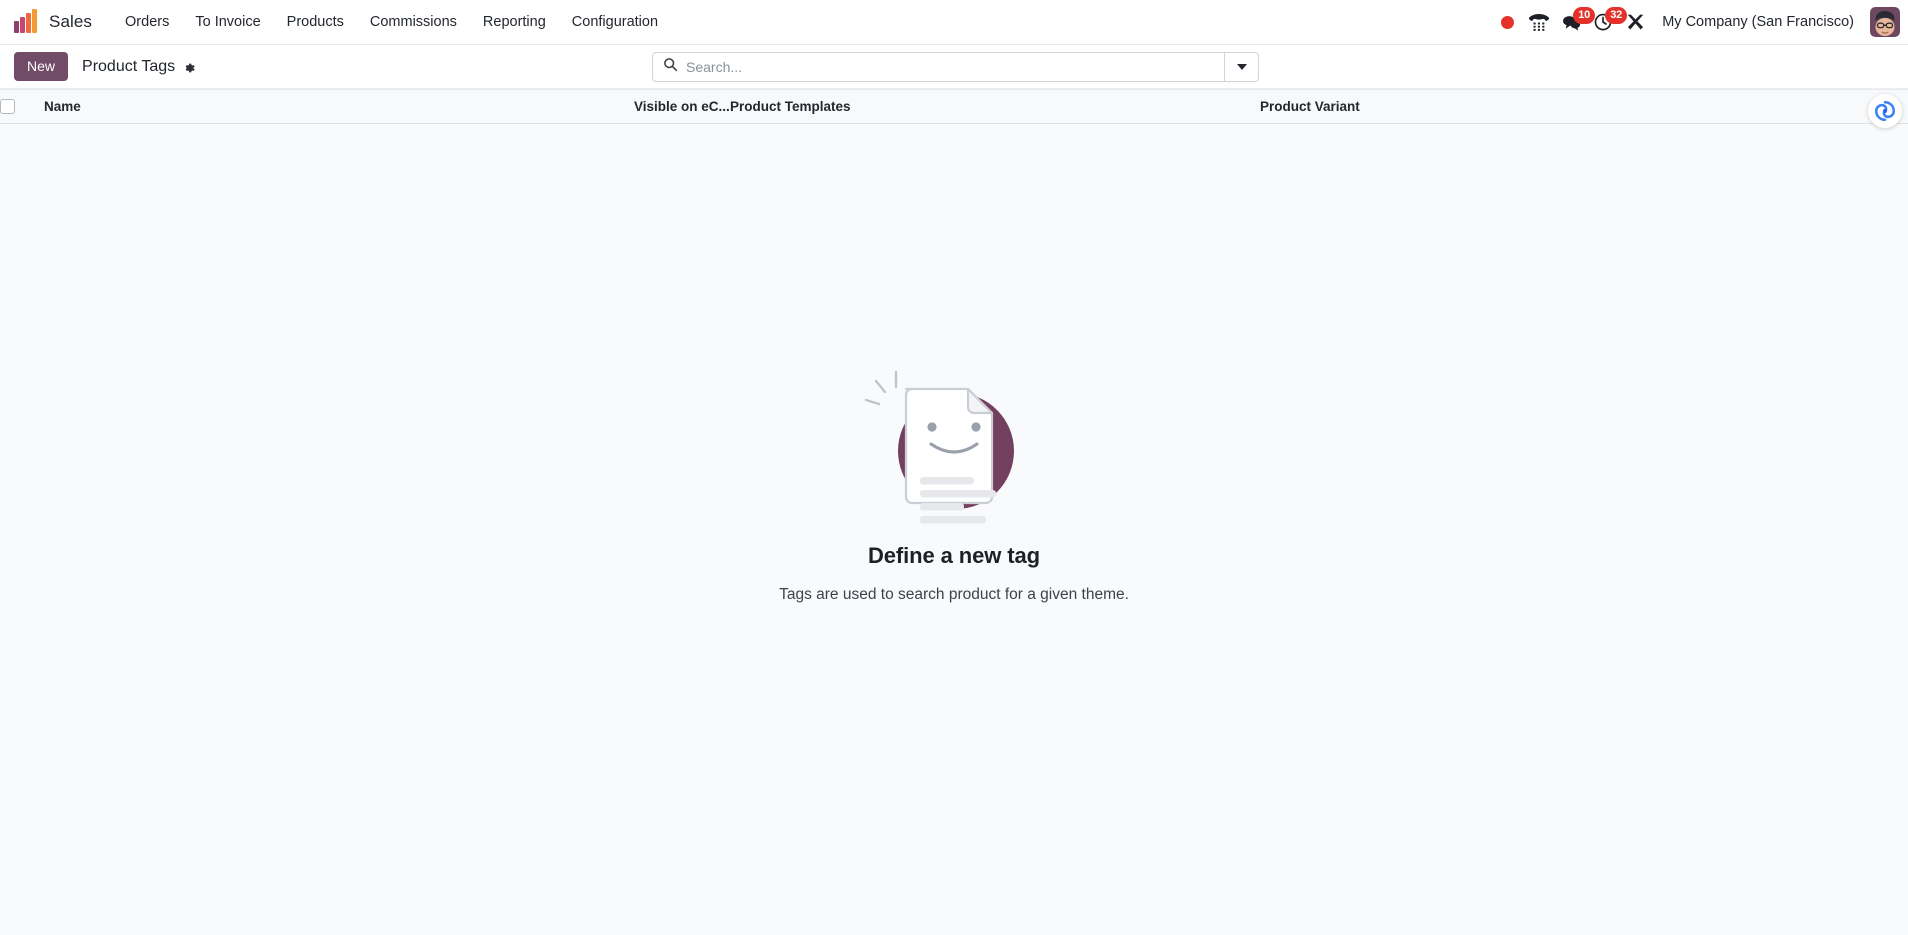  What do you see at coordinates (995, 106) in the screenshot?
I see `column-product-templates: Product Templates` at bounding box center [995, 106].